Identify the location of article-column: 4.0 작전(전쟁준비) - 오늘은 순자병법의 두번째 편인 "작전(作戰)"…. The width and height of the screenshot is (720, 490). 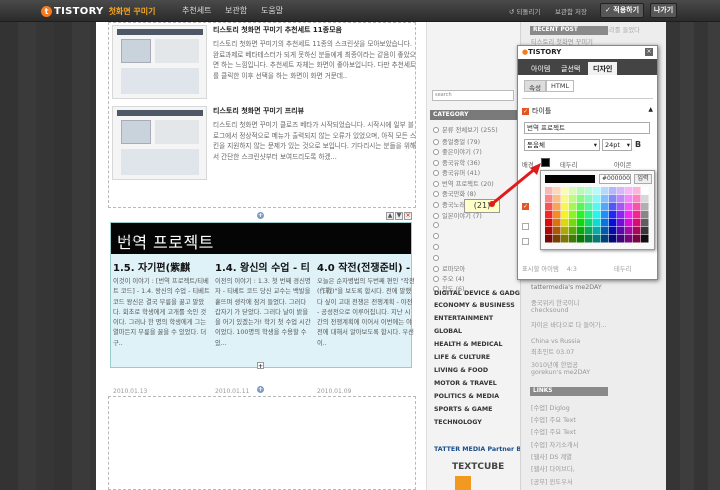
(366, 327).